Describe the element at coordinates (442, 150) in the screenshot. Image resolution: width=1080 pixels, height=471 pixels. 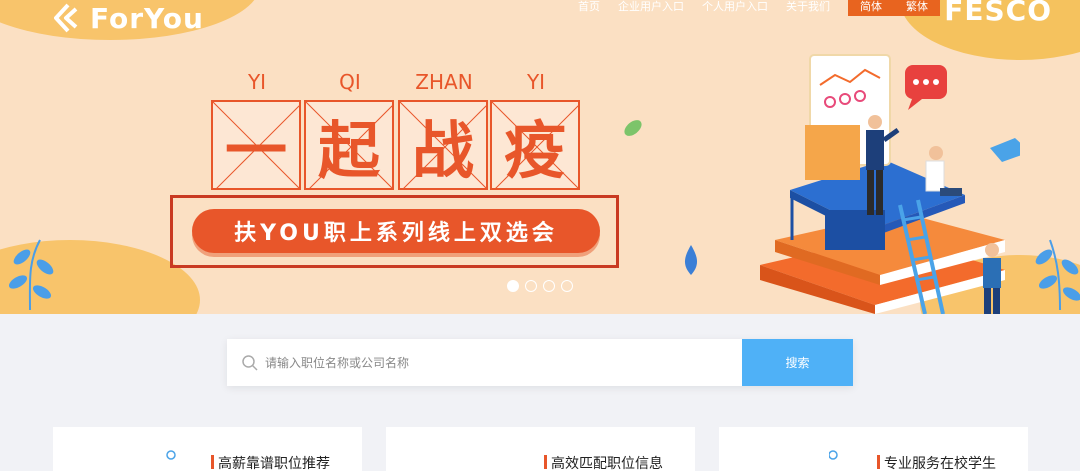
I see `banner-character: 战` at that location.